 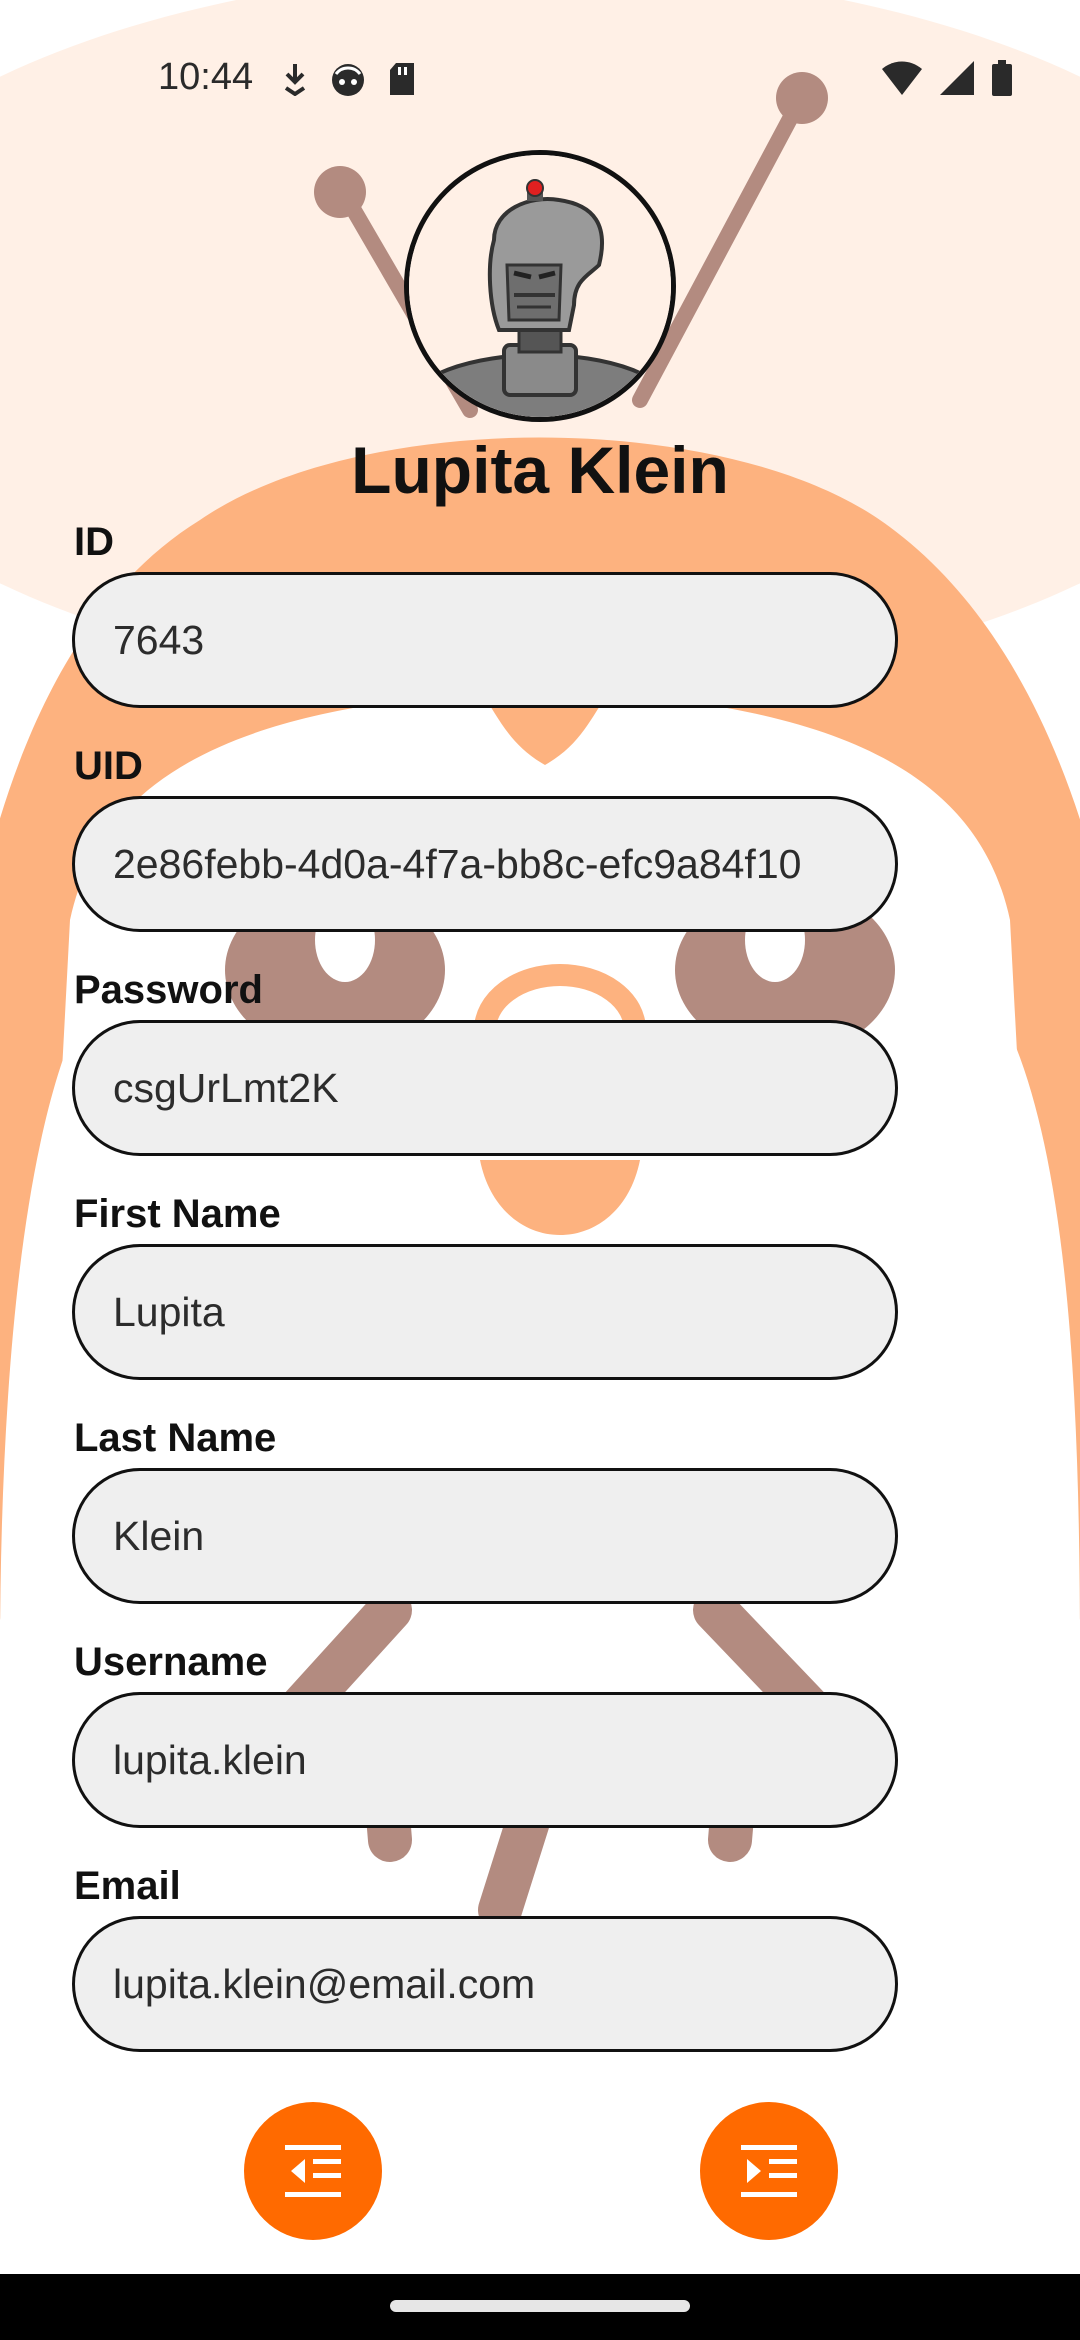 I want to click on format-indent-decrease-icon, so click(x=313, y=2171).